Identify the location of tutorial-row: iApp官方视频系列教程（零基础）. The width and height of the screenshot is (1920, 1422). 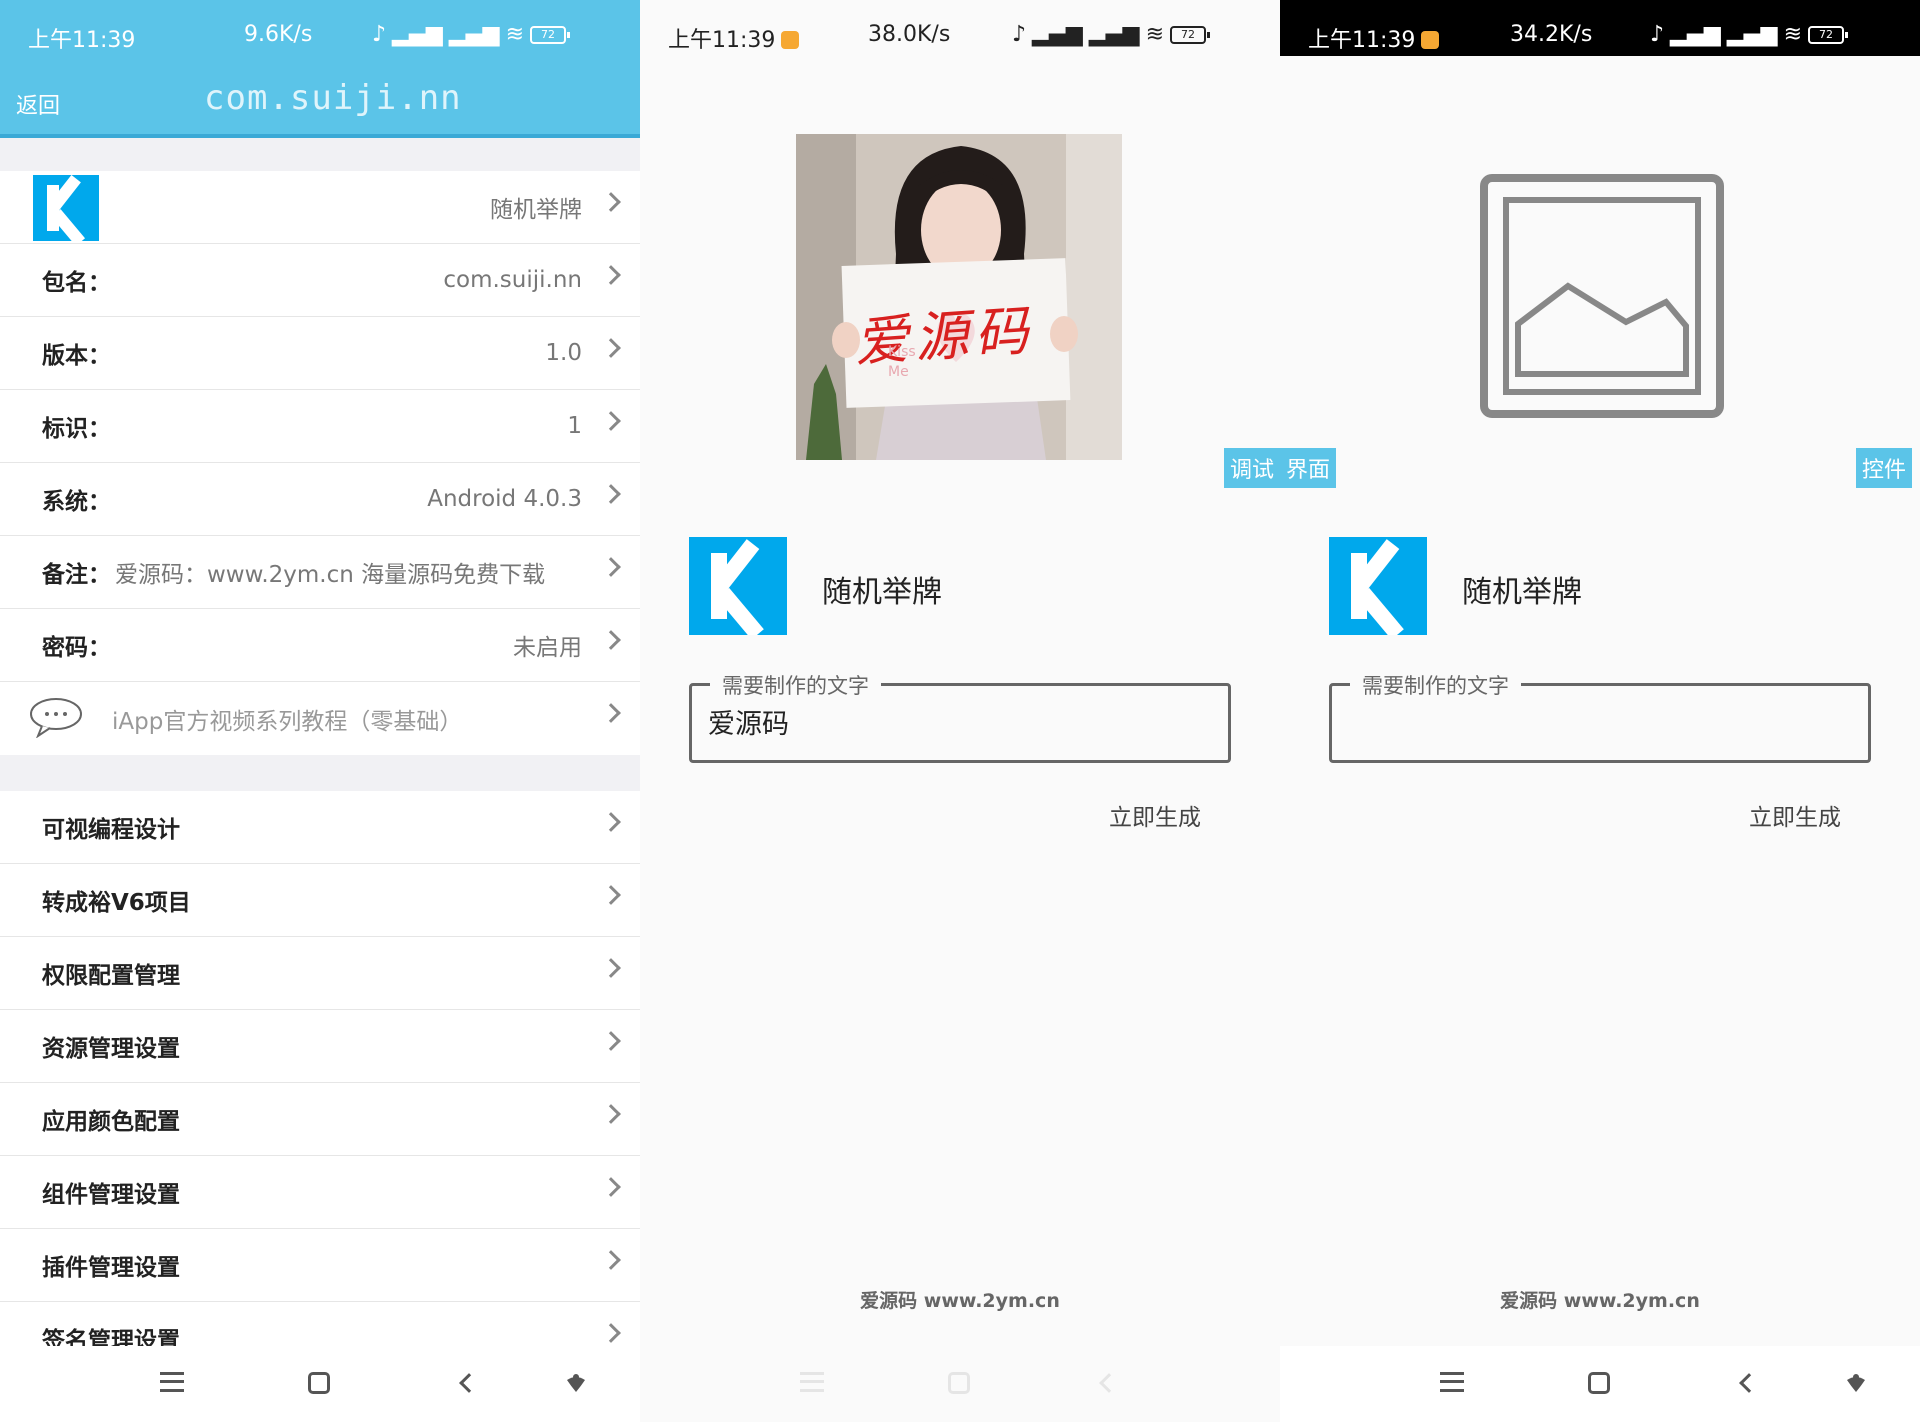
(320, 718).